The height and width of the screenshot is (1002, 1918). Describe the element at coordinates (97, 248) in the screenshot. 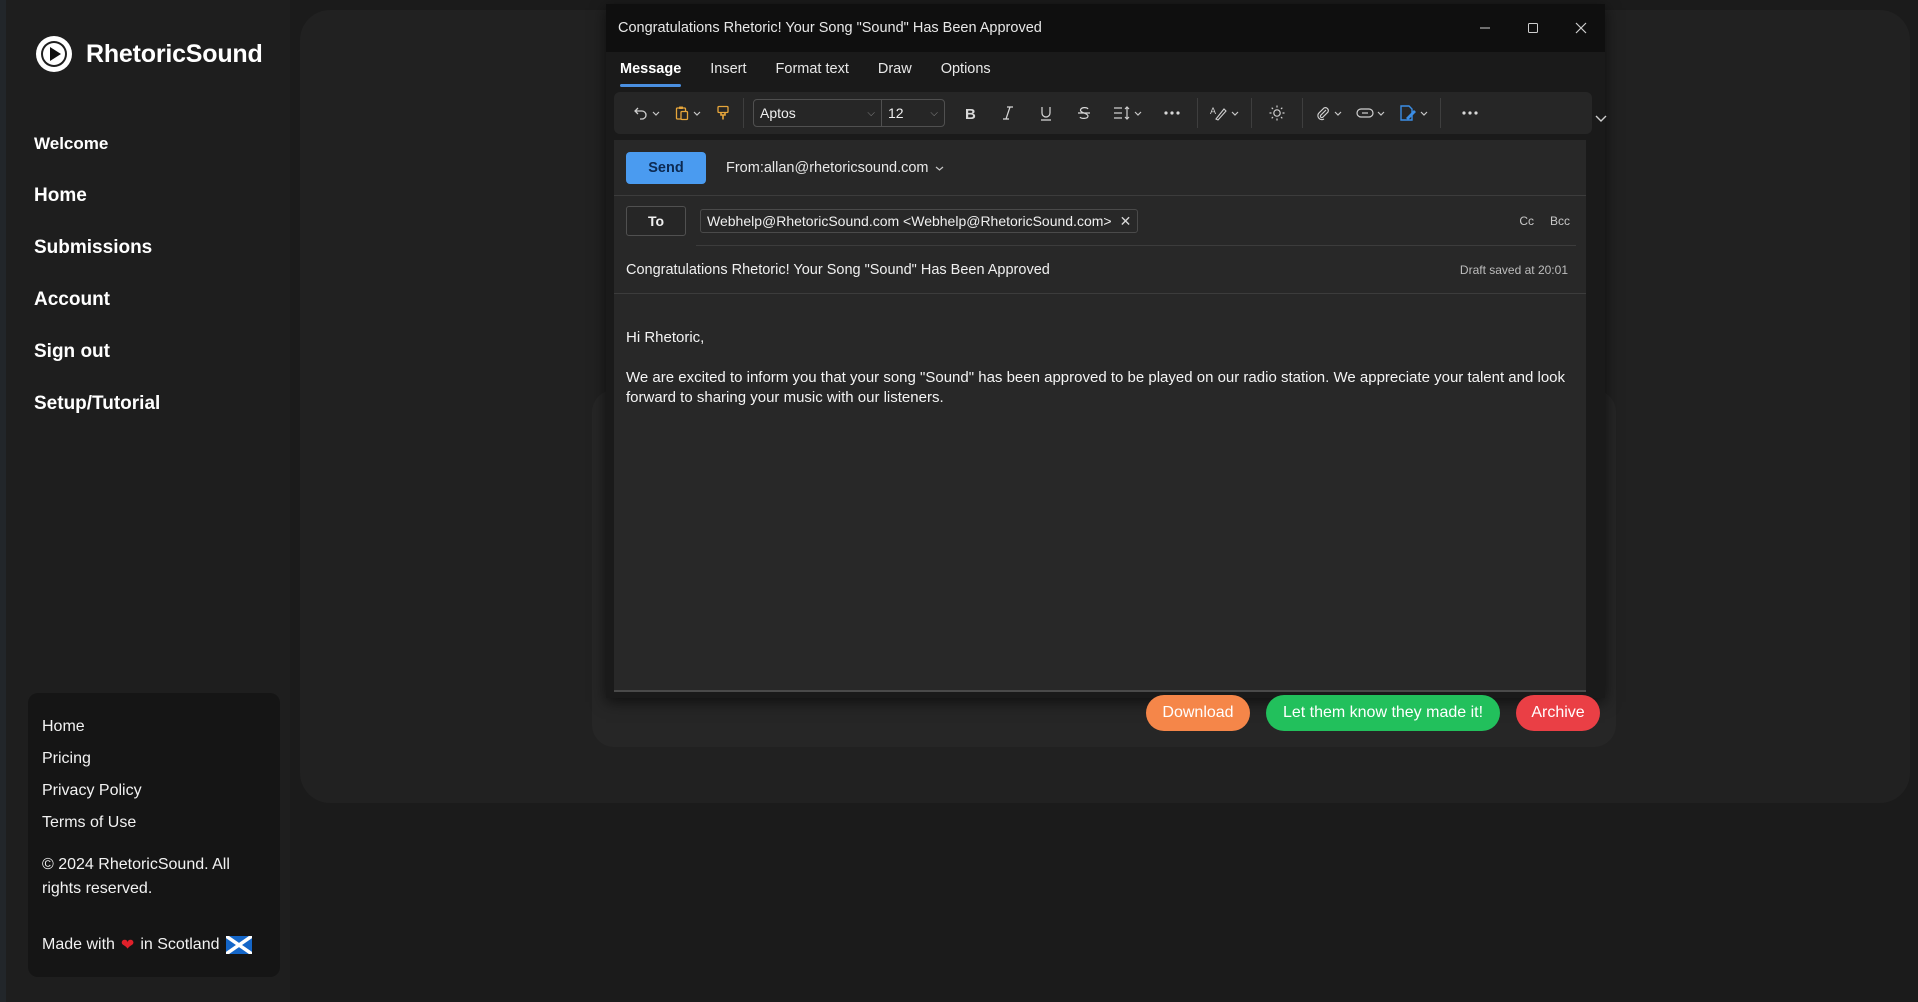

I see `nav-submissions: Submissions` at that location.